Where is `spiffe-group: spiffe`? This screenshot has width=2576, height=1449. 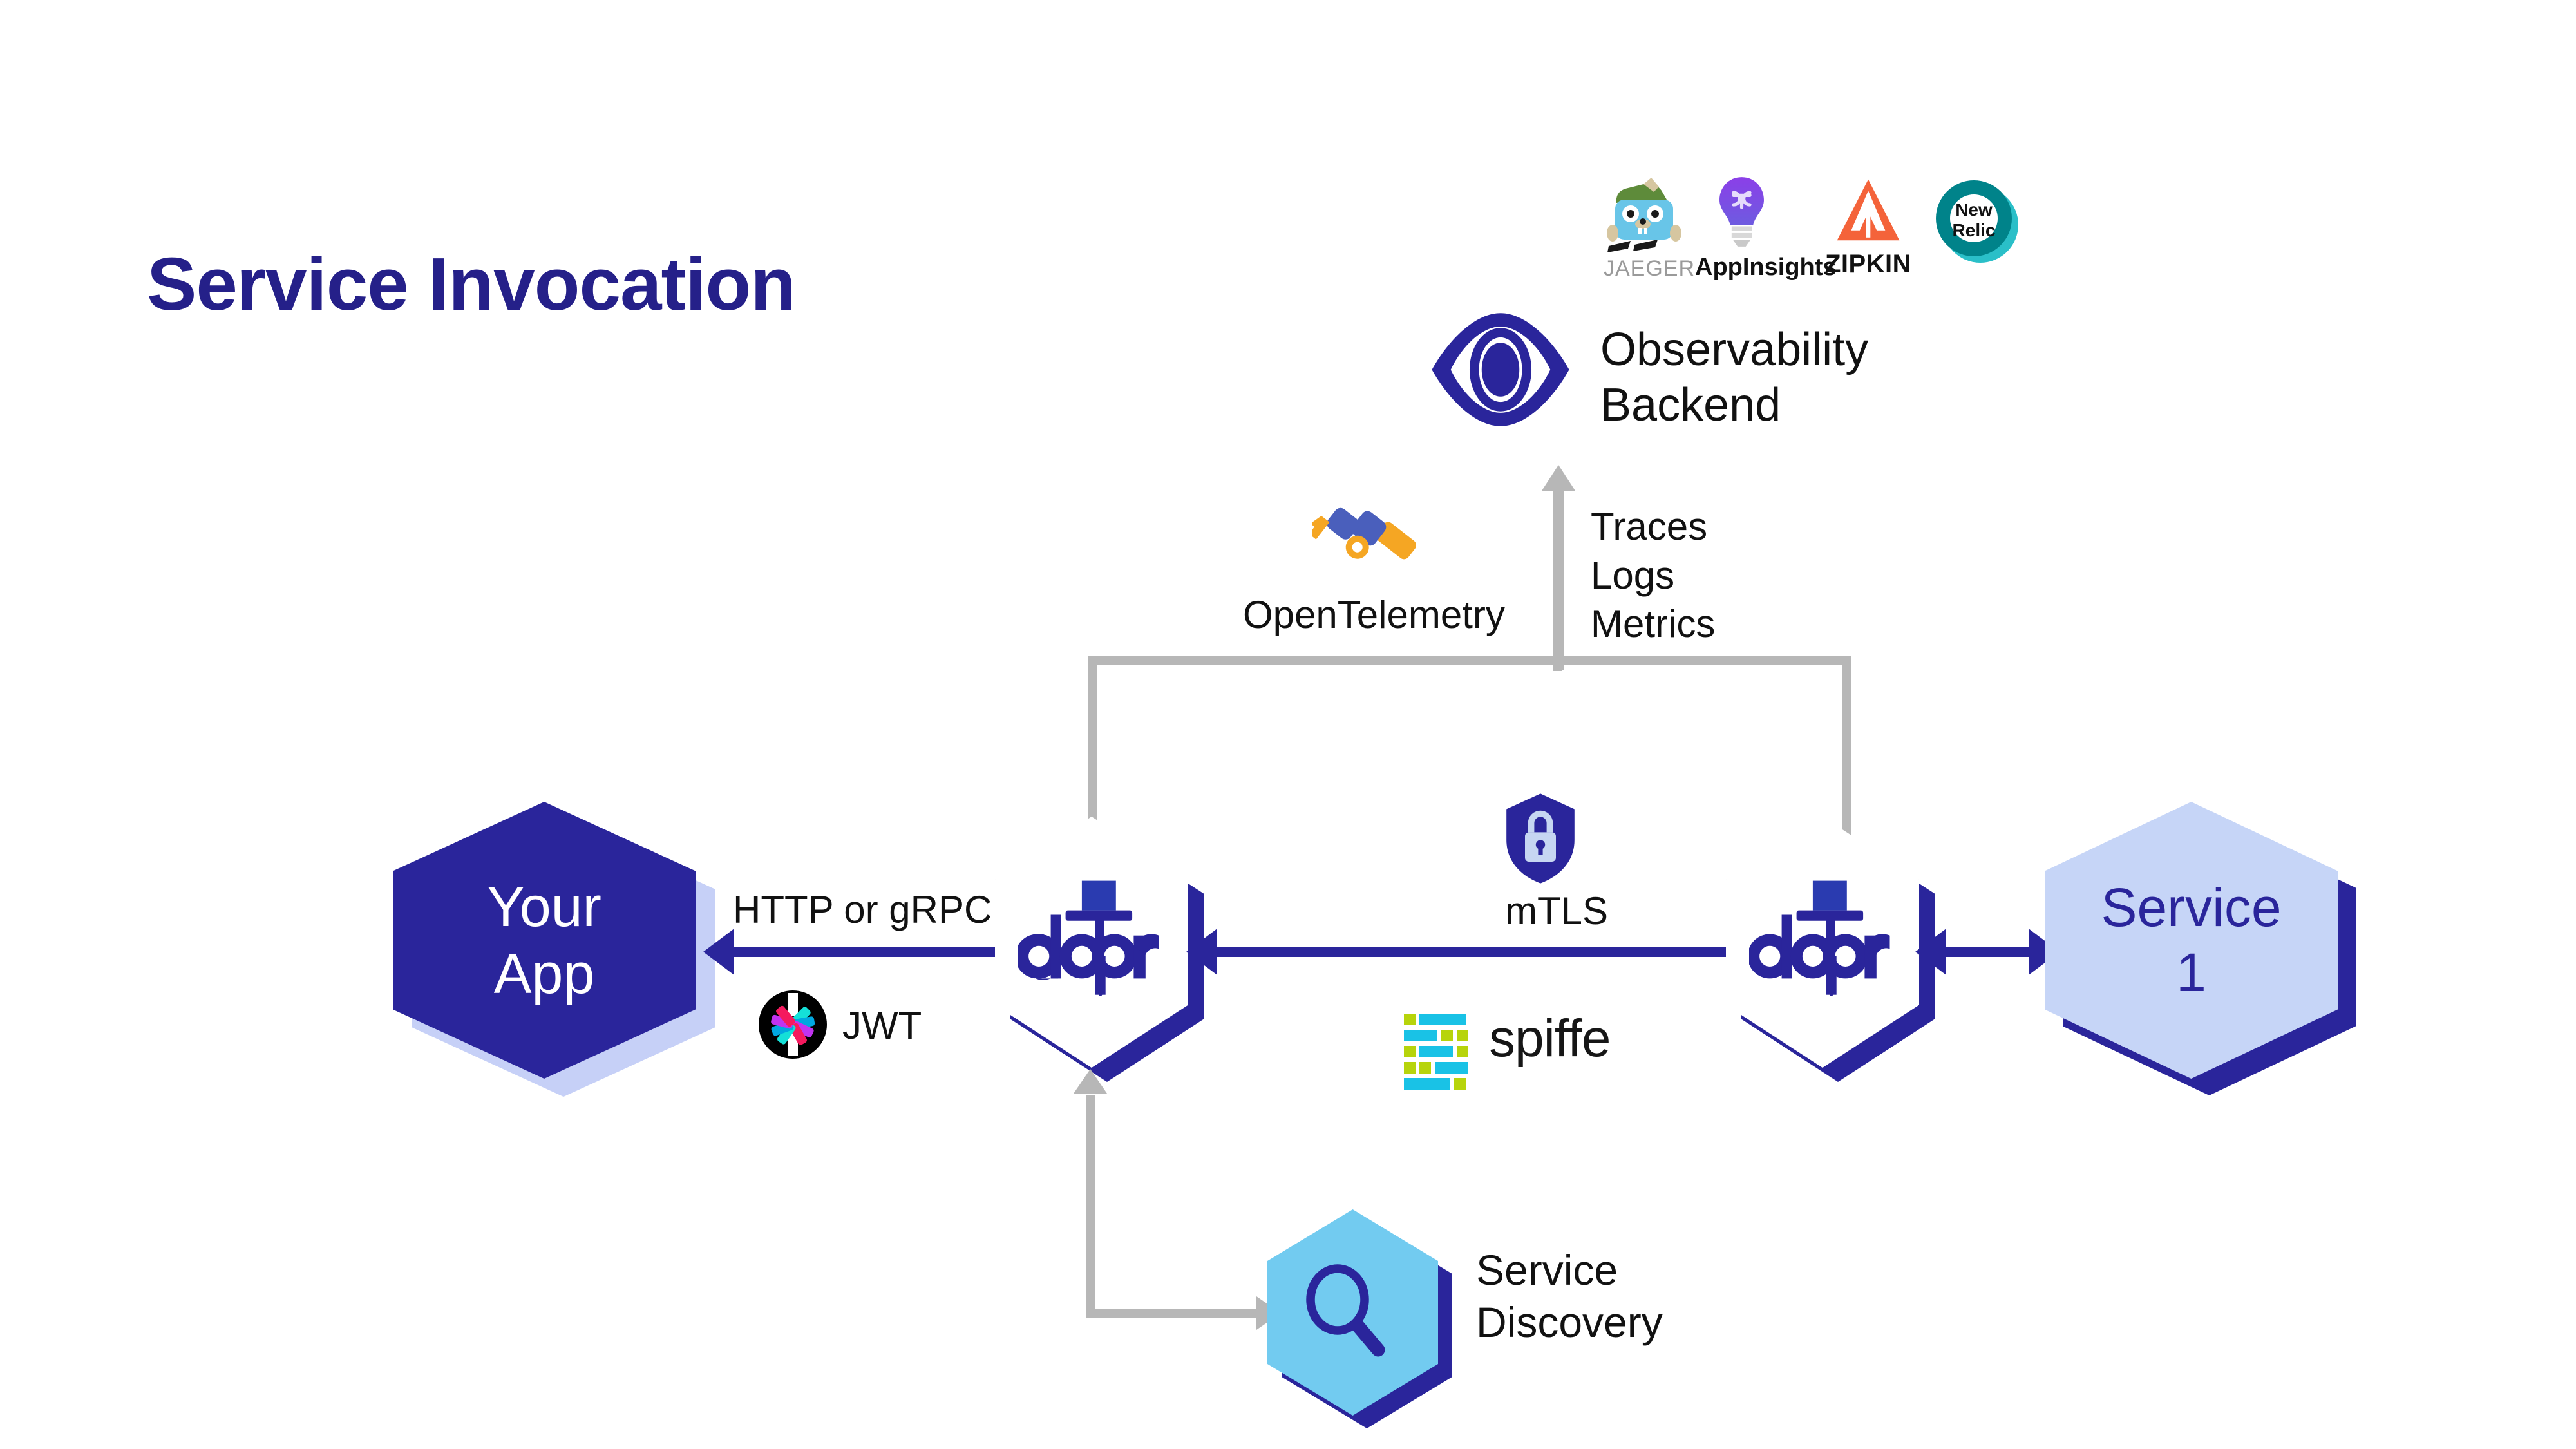
spiffe-group: spiffe is located at coordinates (1539, 1052).